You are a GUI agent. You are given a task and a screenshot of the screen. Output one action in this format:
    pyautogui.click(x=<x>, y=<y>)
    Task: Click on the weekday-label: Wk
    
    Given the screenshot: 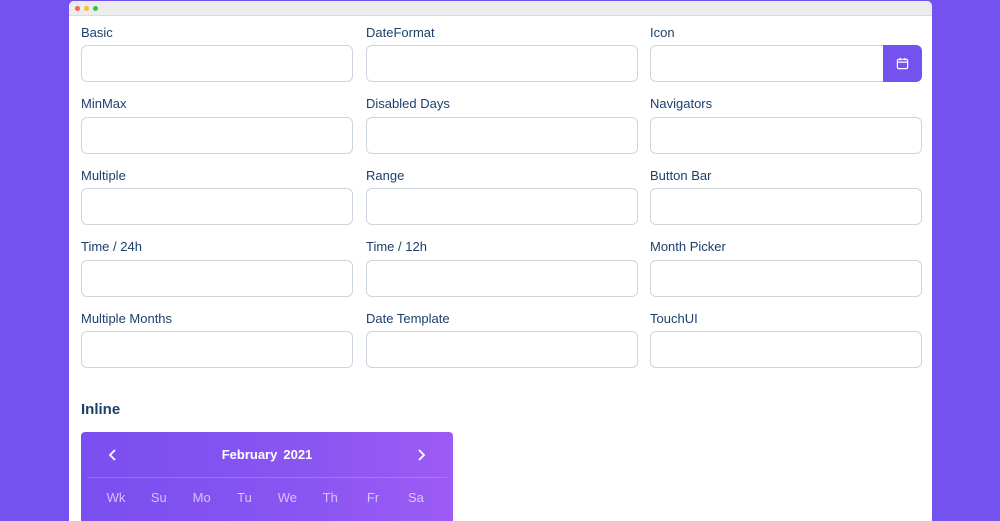 What is the action you would take?
    pyautogui.click(x=116, y=497)
    